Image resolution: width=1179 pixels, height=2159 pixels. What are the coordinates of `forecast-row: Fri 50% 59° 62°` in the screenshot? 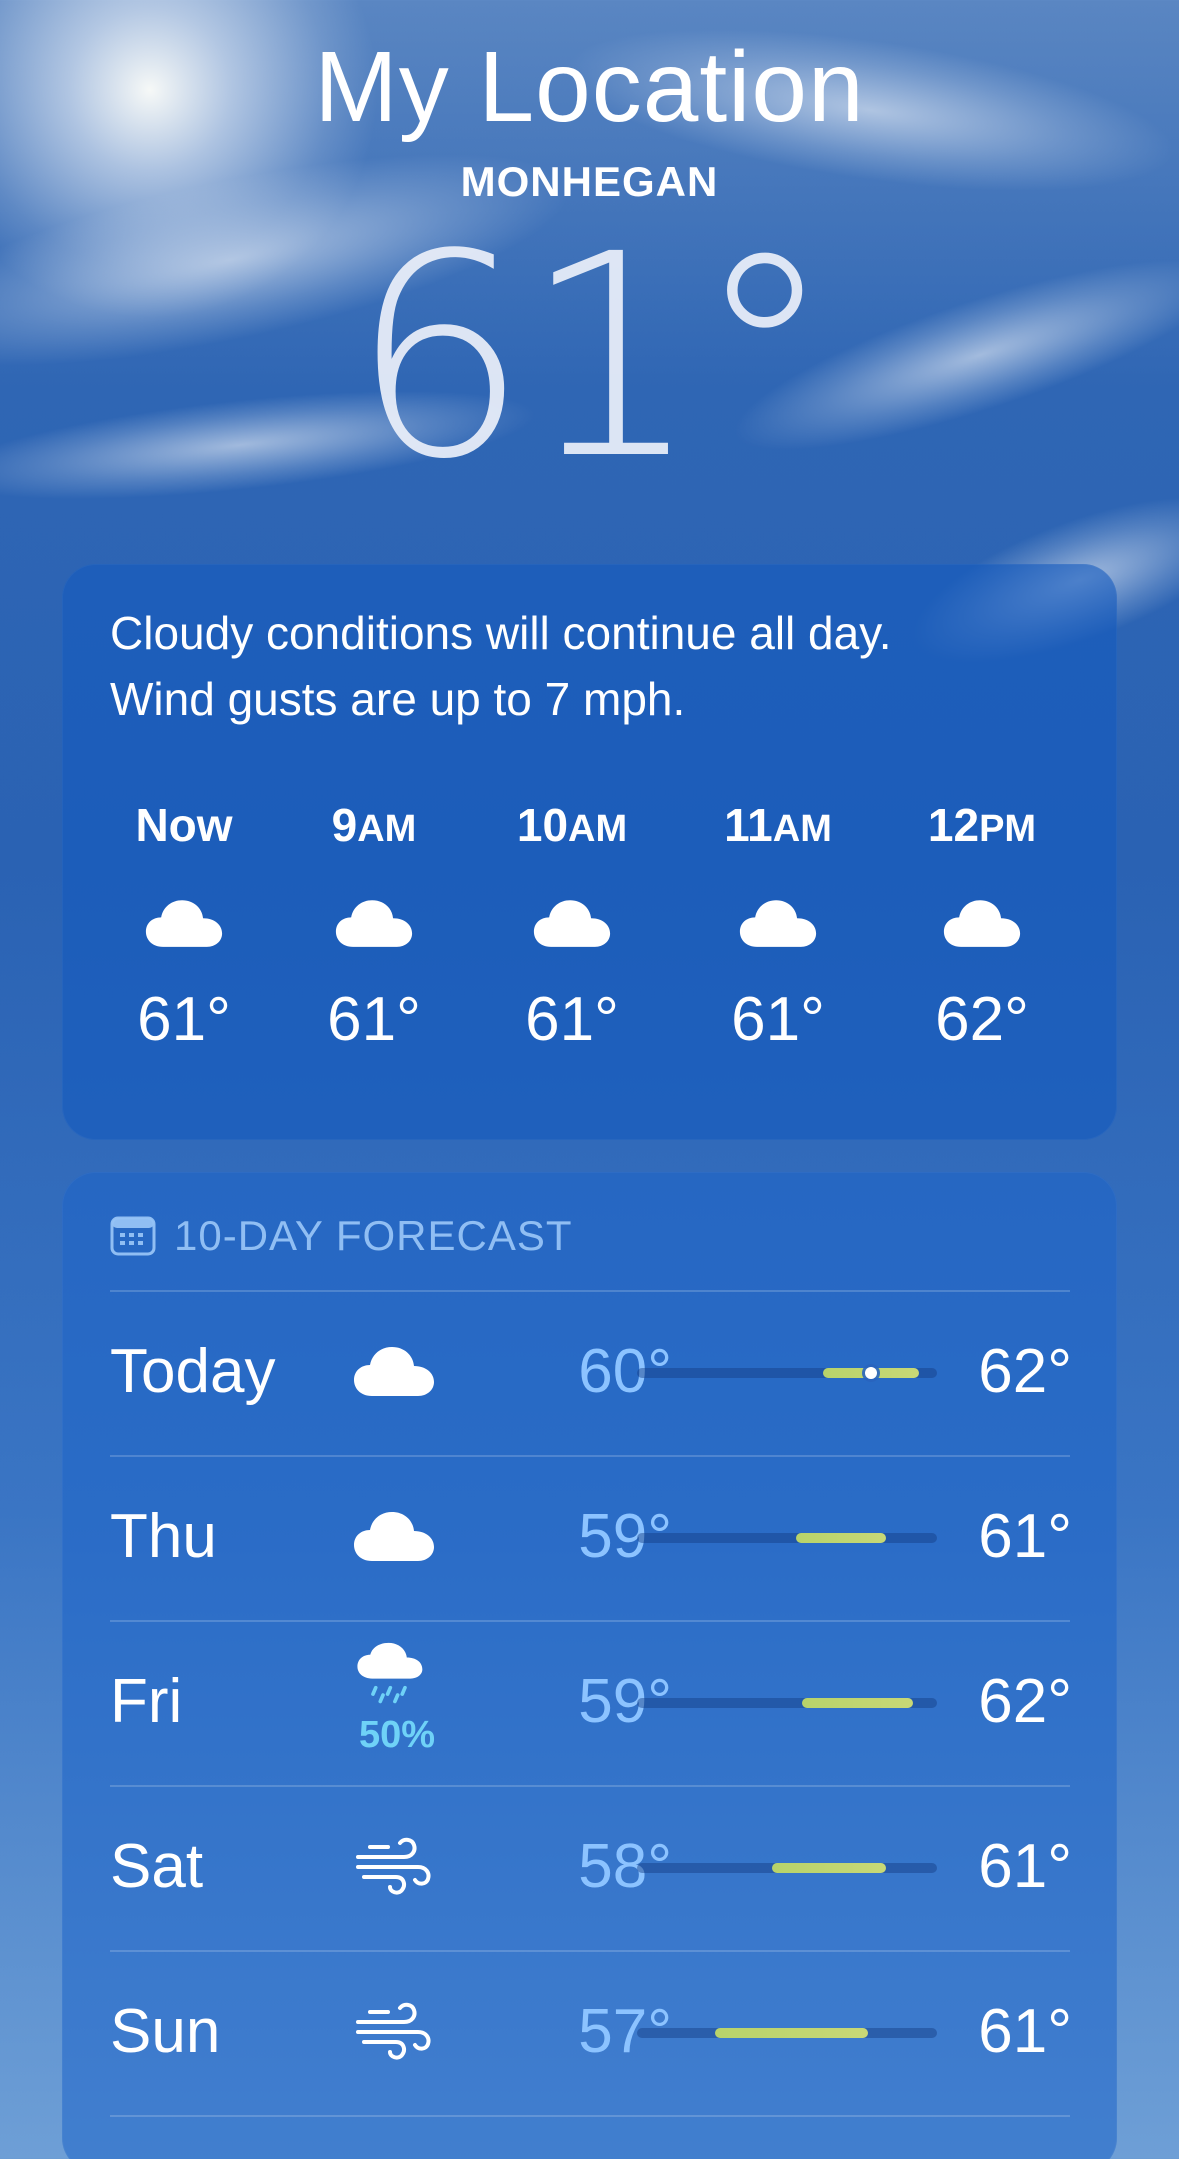 It's located at (589, 1704).